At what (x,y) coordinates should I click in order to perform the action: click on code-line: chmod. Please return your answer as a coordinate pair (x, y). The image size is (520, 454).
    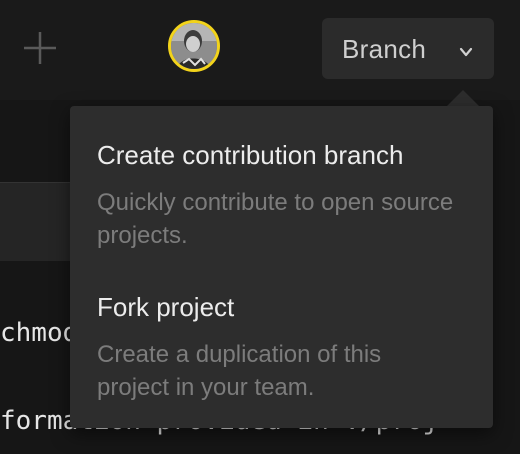
    Looking at the image, I should click on (39, 333).